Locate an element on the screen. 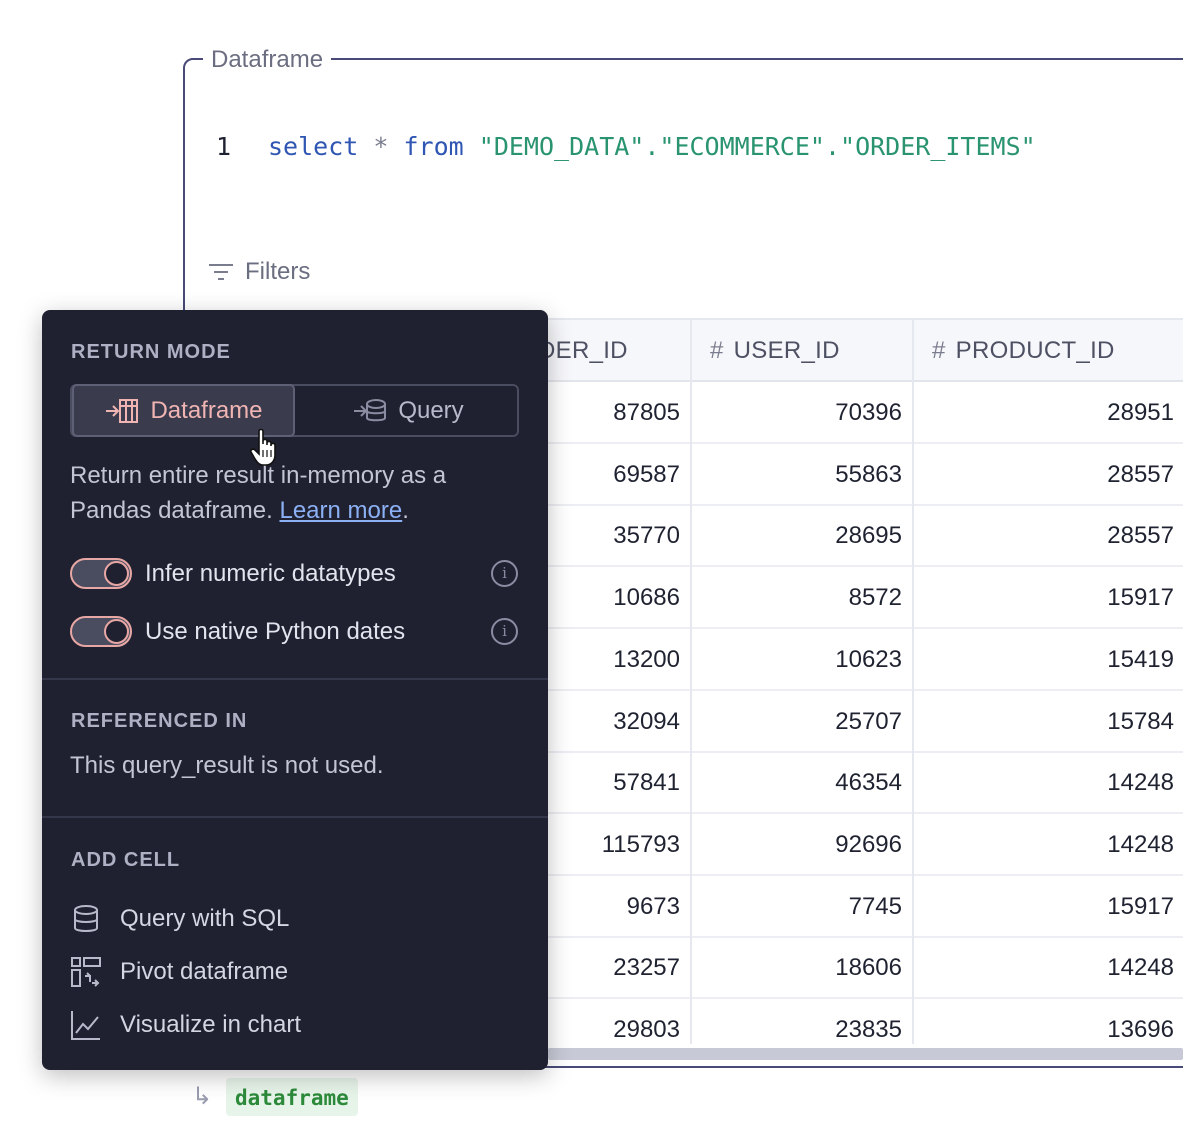 Image resolution: width=1183 pixels, height=1146 pixels. table-row: 115793 92696 14248 is located at coordinates (826, 845).